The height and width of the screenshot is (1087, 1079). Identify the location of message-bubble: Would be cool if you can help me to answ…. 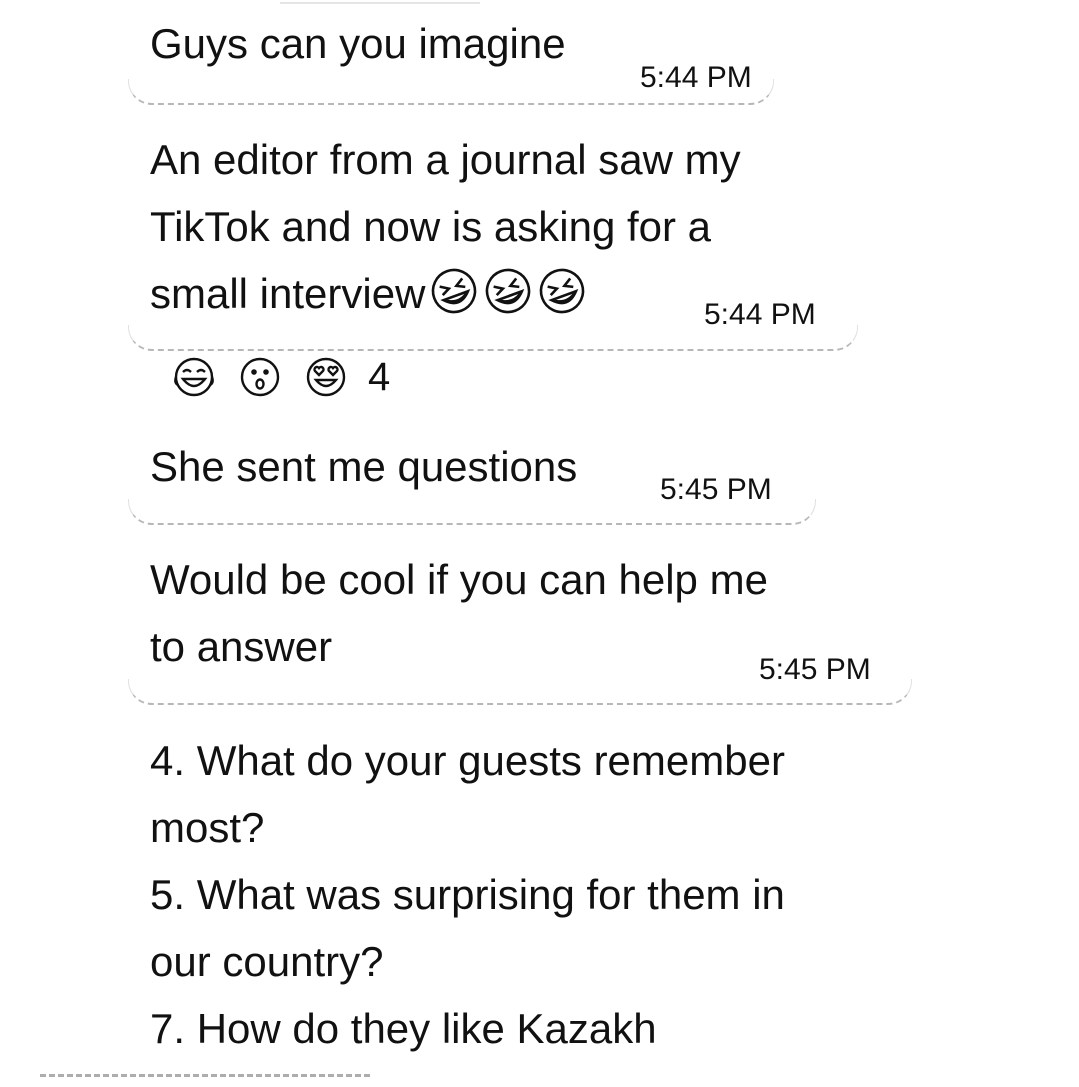
(520, 625).